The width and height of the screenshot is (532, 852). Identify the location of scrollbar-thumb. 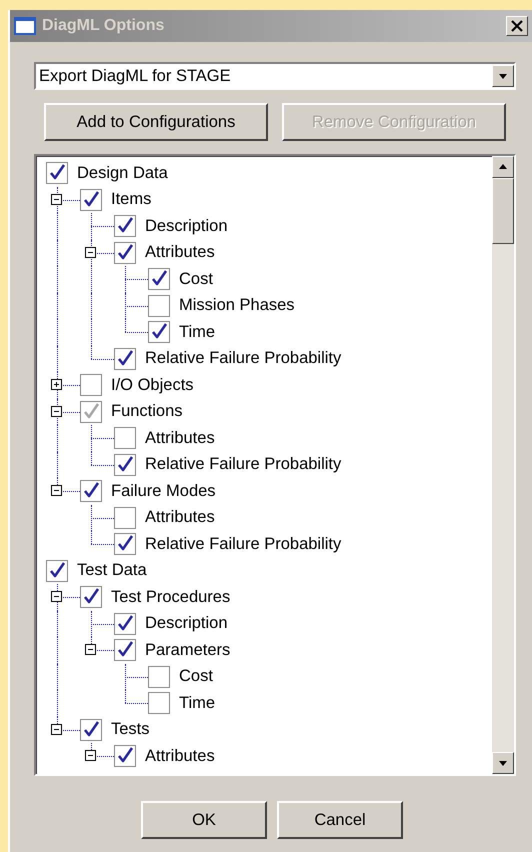
(503, 211).